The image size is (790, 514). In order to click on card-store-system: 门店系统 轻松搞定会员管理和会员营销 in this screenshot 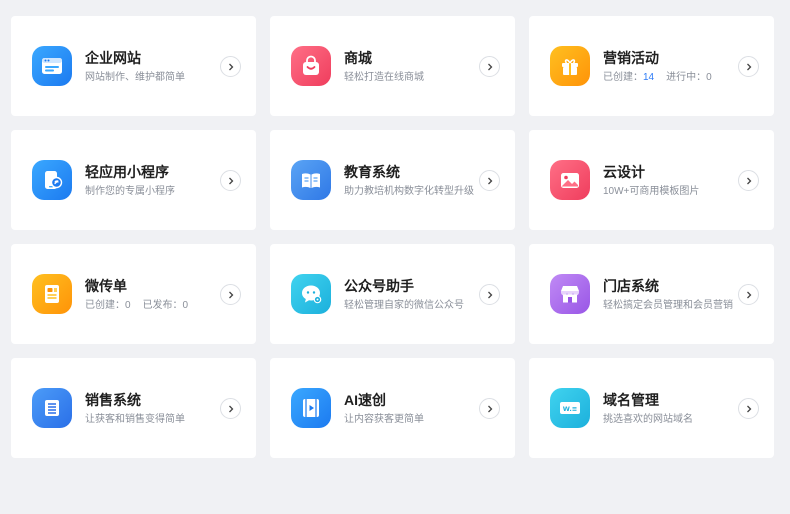, I will do `click(651, 294)`.